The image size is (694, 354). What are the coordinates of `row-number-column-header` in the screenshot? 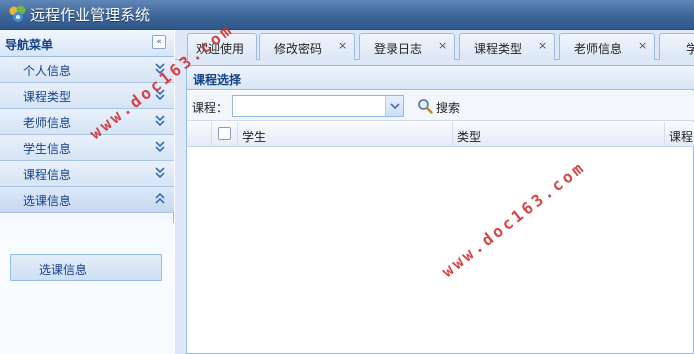 It's located at (199, 134).